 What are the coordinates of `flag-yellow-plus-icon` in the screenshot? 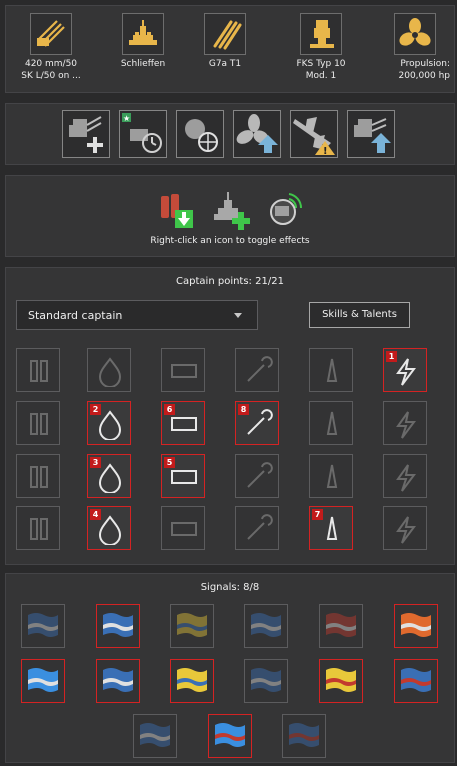 It's located at (192, 680).